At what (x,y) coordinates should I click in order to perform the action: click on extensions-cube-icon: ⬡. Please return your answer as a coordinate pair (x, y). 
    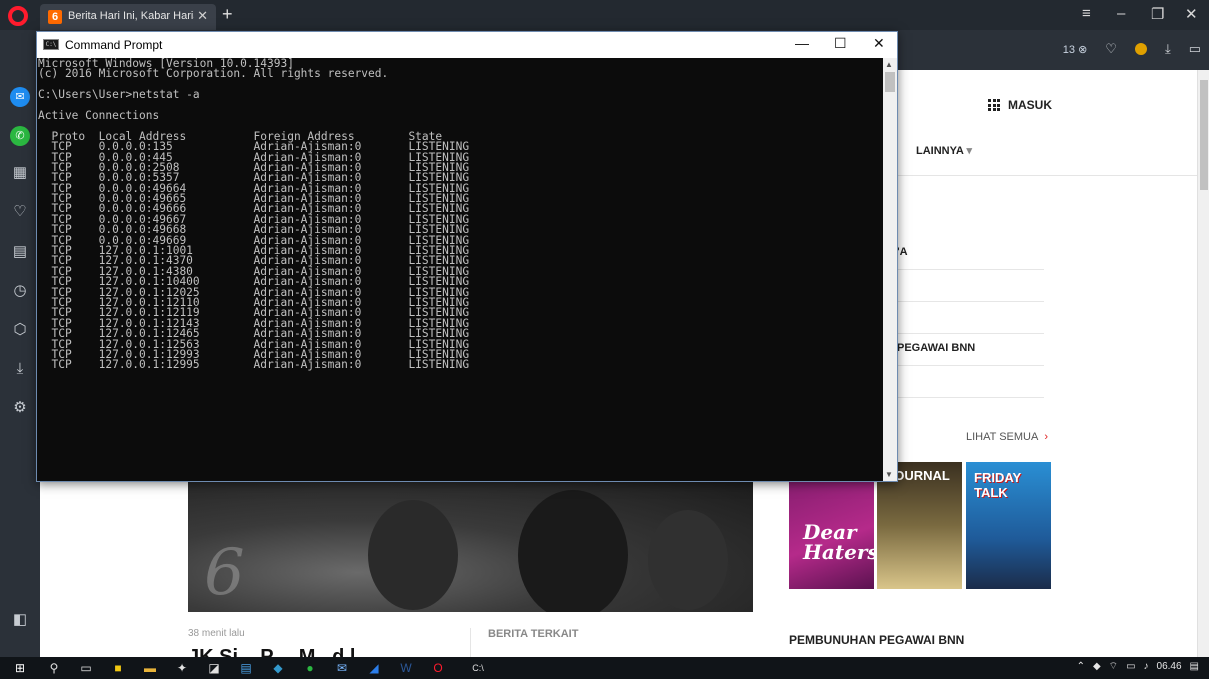
    Looking at the image, I should click on (20, 330).